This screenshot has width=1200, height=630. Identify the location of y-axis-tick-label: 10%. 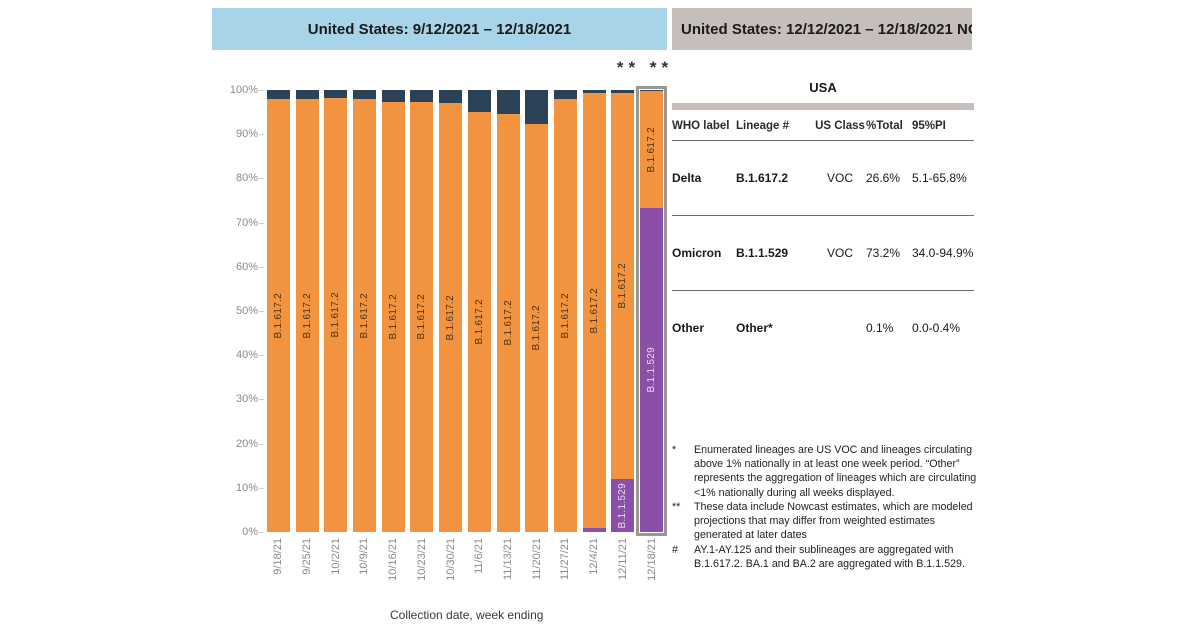
(246, 487).